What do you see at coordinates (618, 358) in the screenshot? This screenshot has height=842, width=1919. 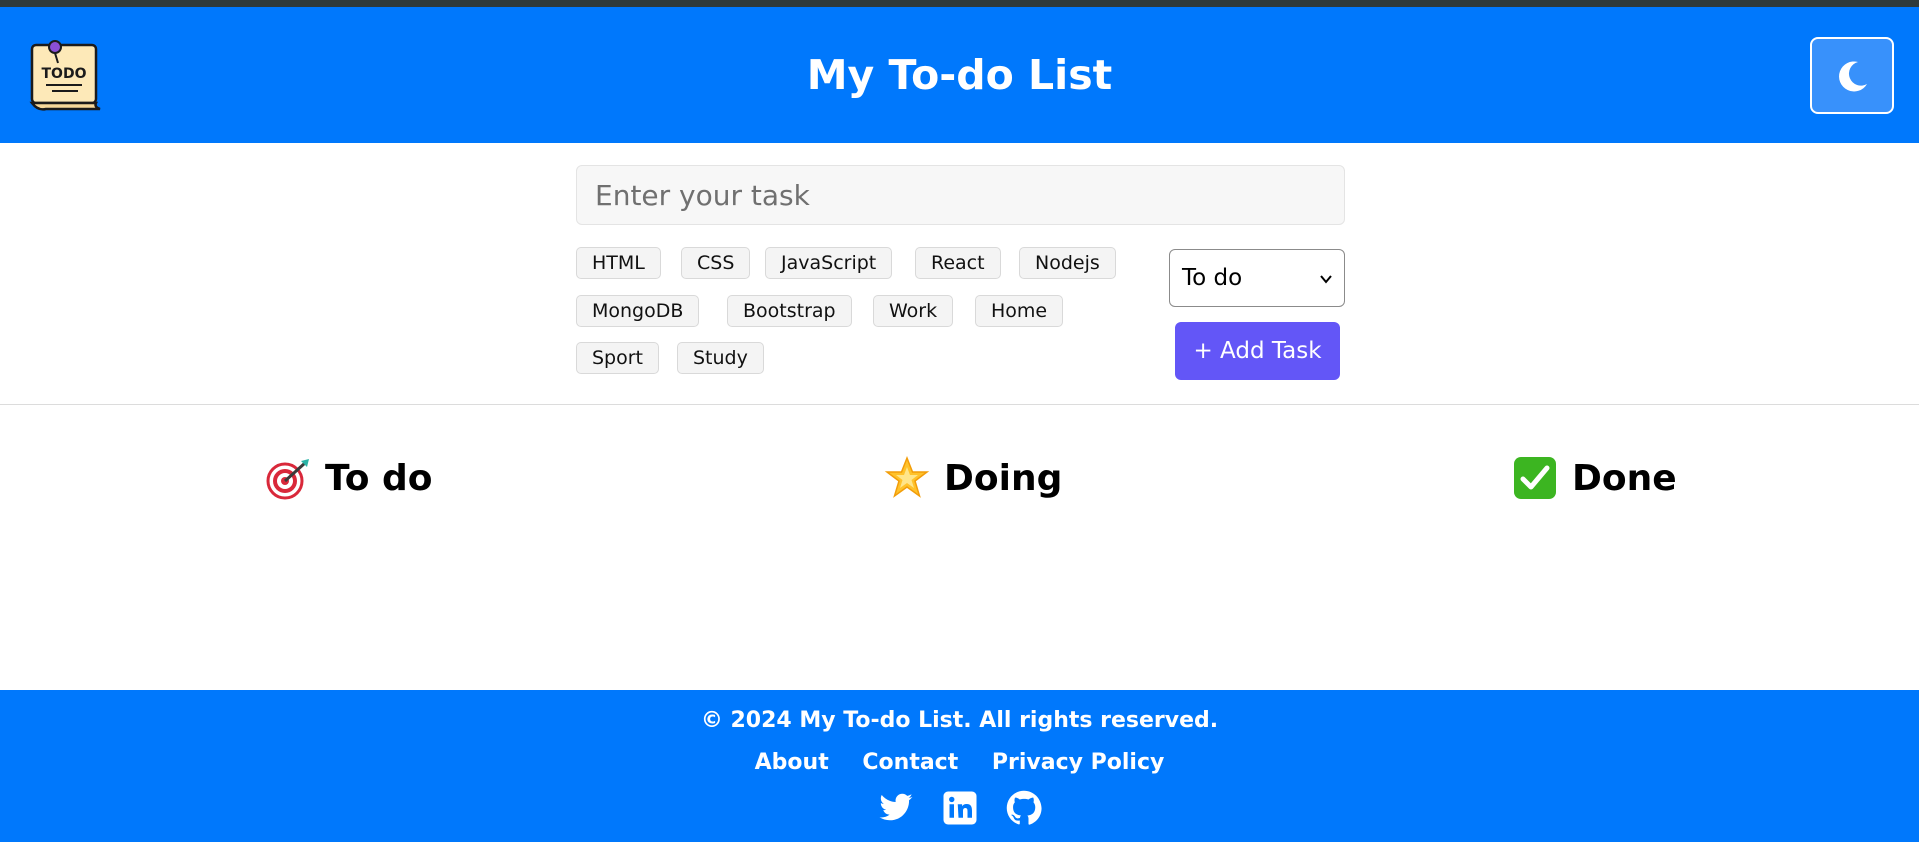 I see `tag-sport: Sport` at bounding box center [618, 358].